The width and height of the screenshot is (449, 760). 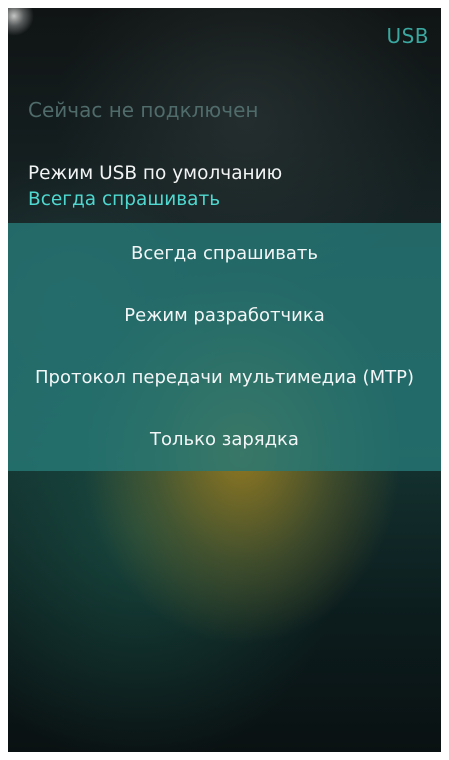 What do you see at coordinates (21, 22) in the screenshot?
I see `ambient-light-glow` at bounding box center [21, 22].